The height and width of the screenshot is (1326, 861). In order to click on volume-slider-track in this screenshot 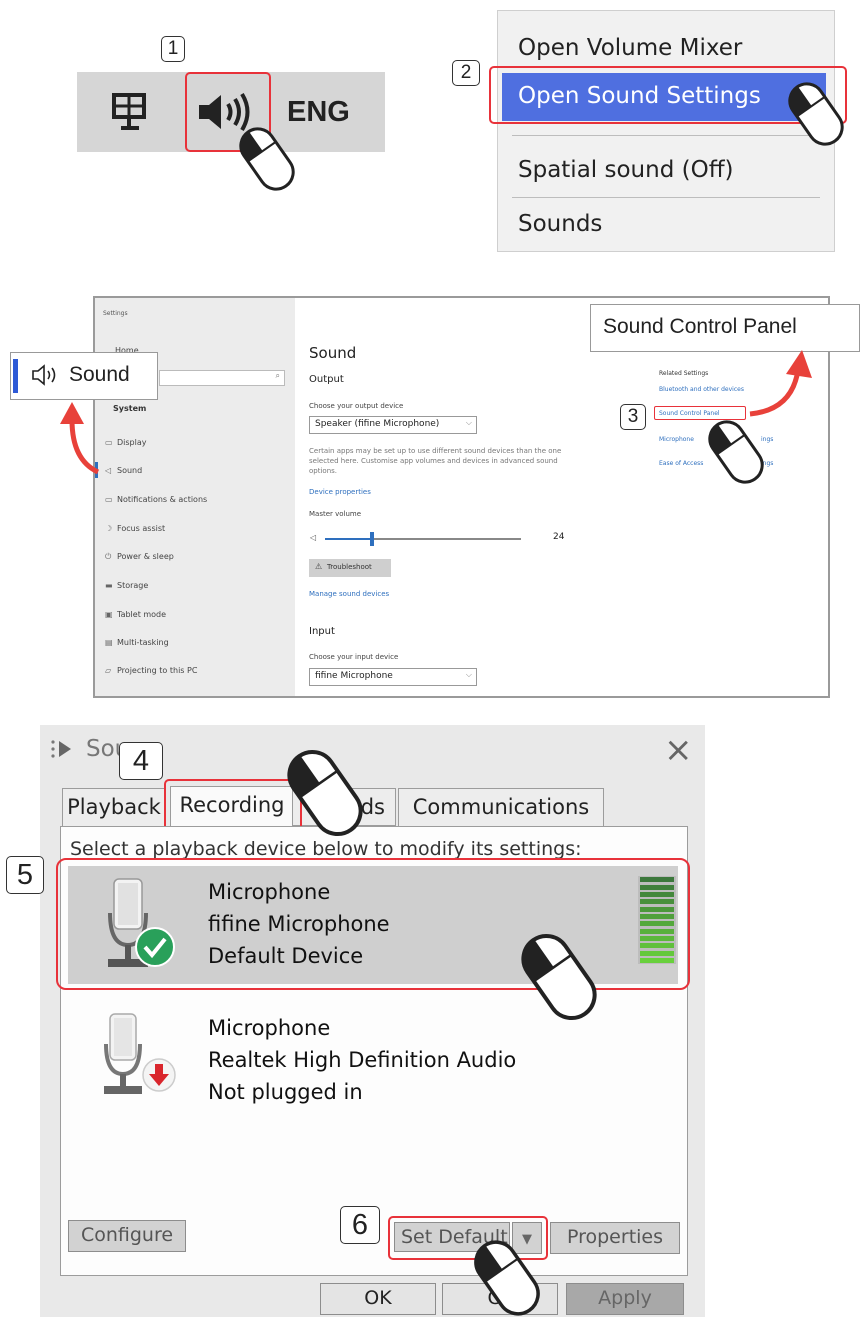, I will do `click(423, 539)`.